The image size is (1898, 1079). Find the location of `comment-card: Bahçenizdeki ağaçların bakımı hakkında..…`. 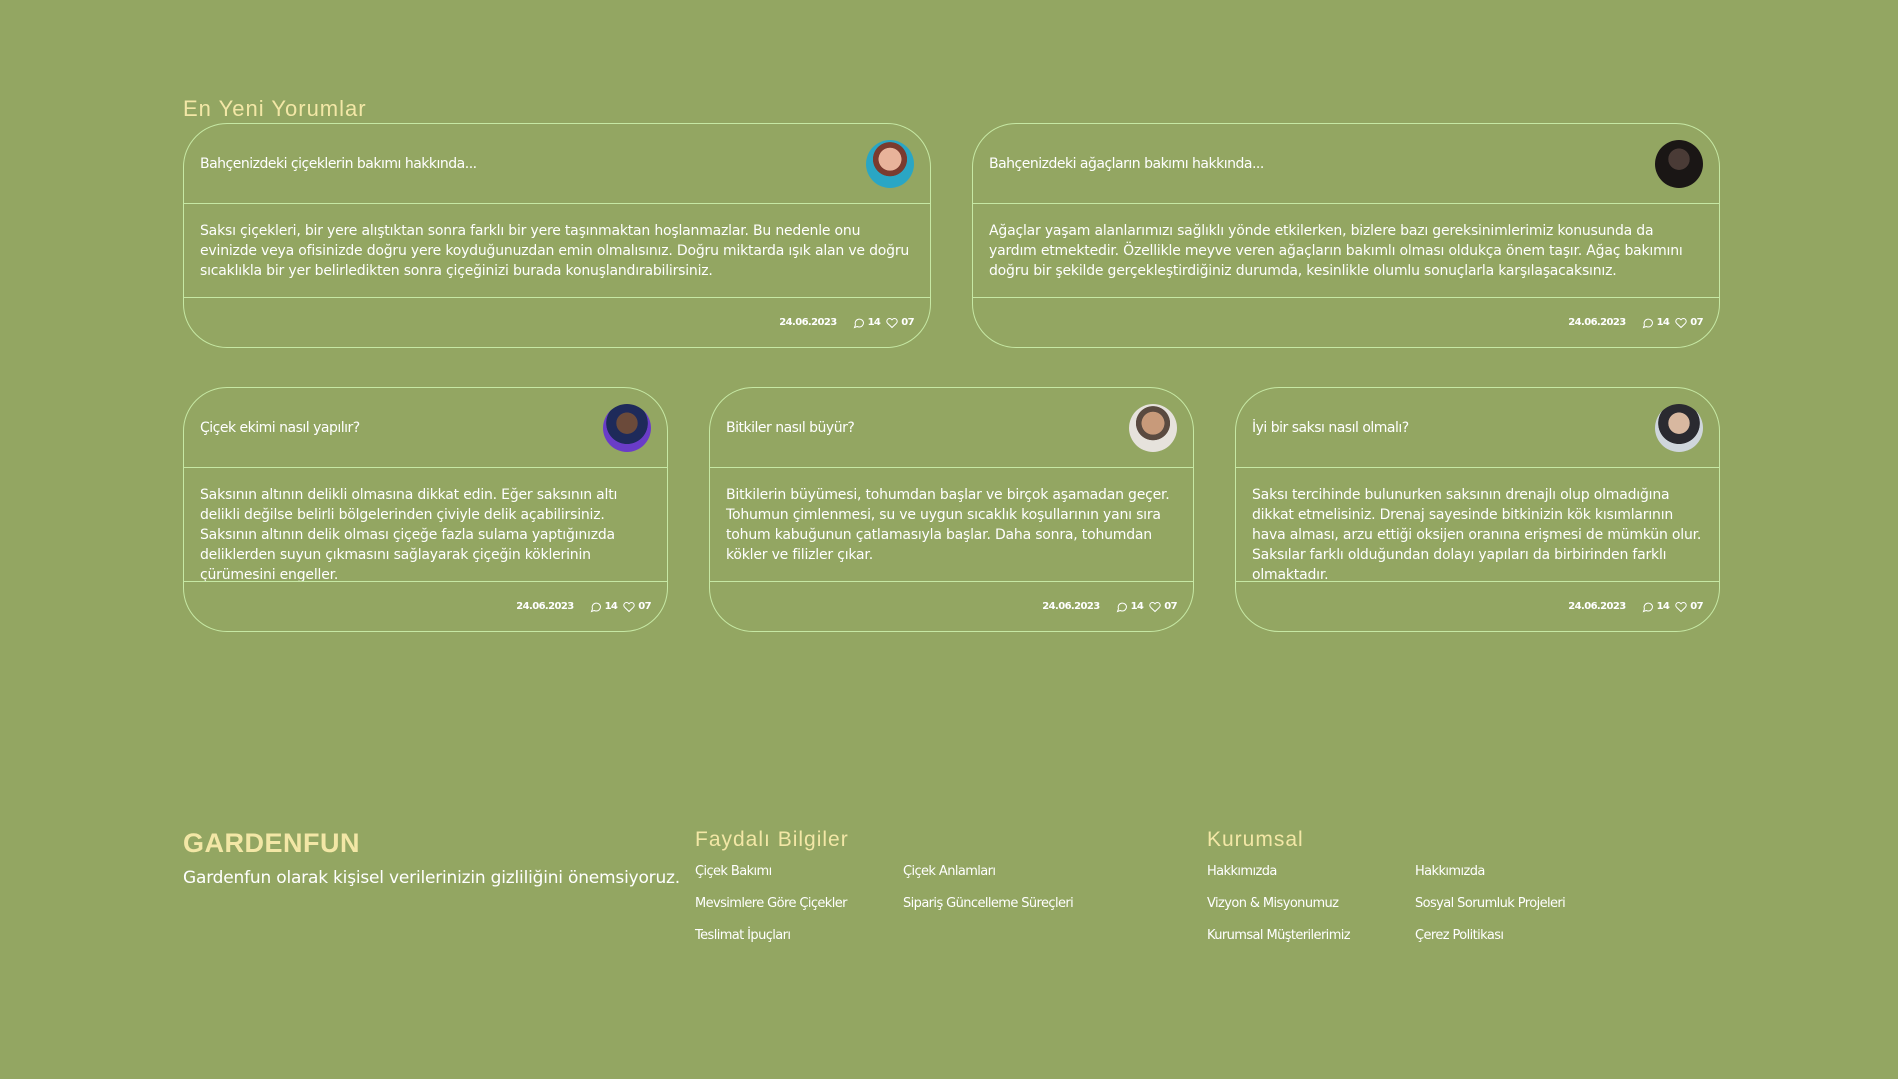

comment-card: Bahçenizdeki ağaçların bakımı hakkında..… is located at coordinates (1346, 235).